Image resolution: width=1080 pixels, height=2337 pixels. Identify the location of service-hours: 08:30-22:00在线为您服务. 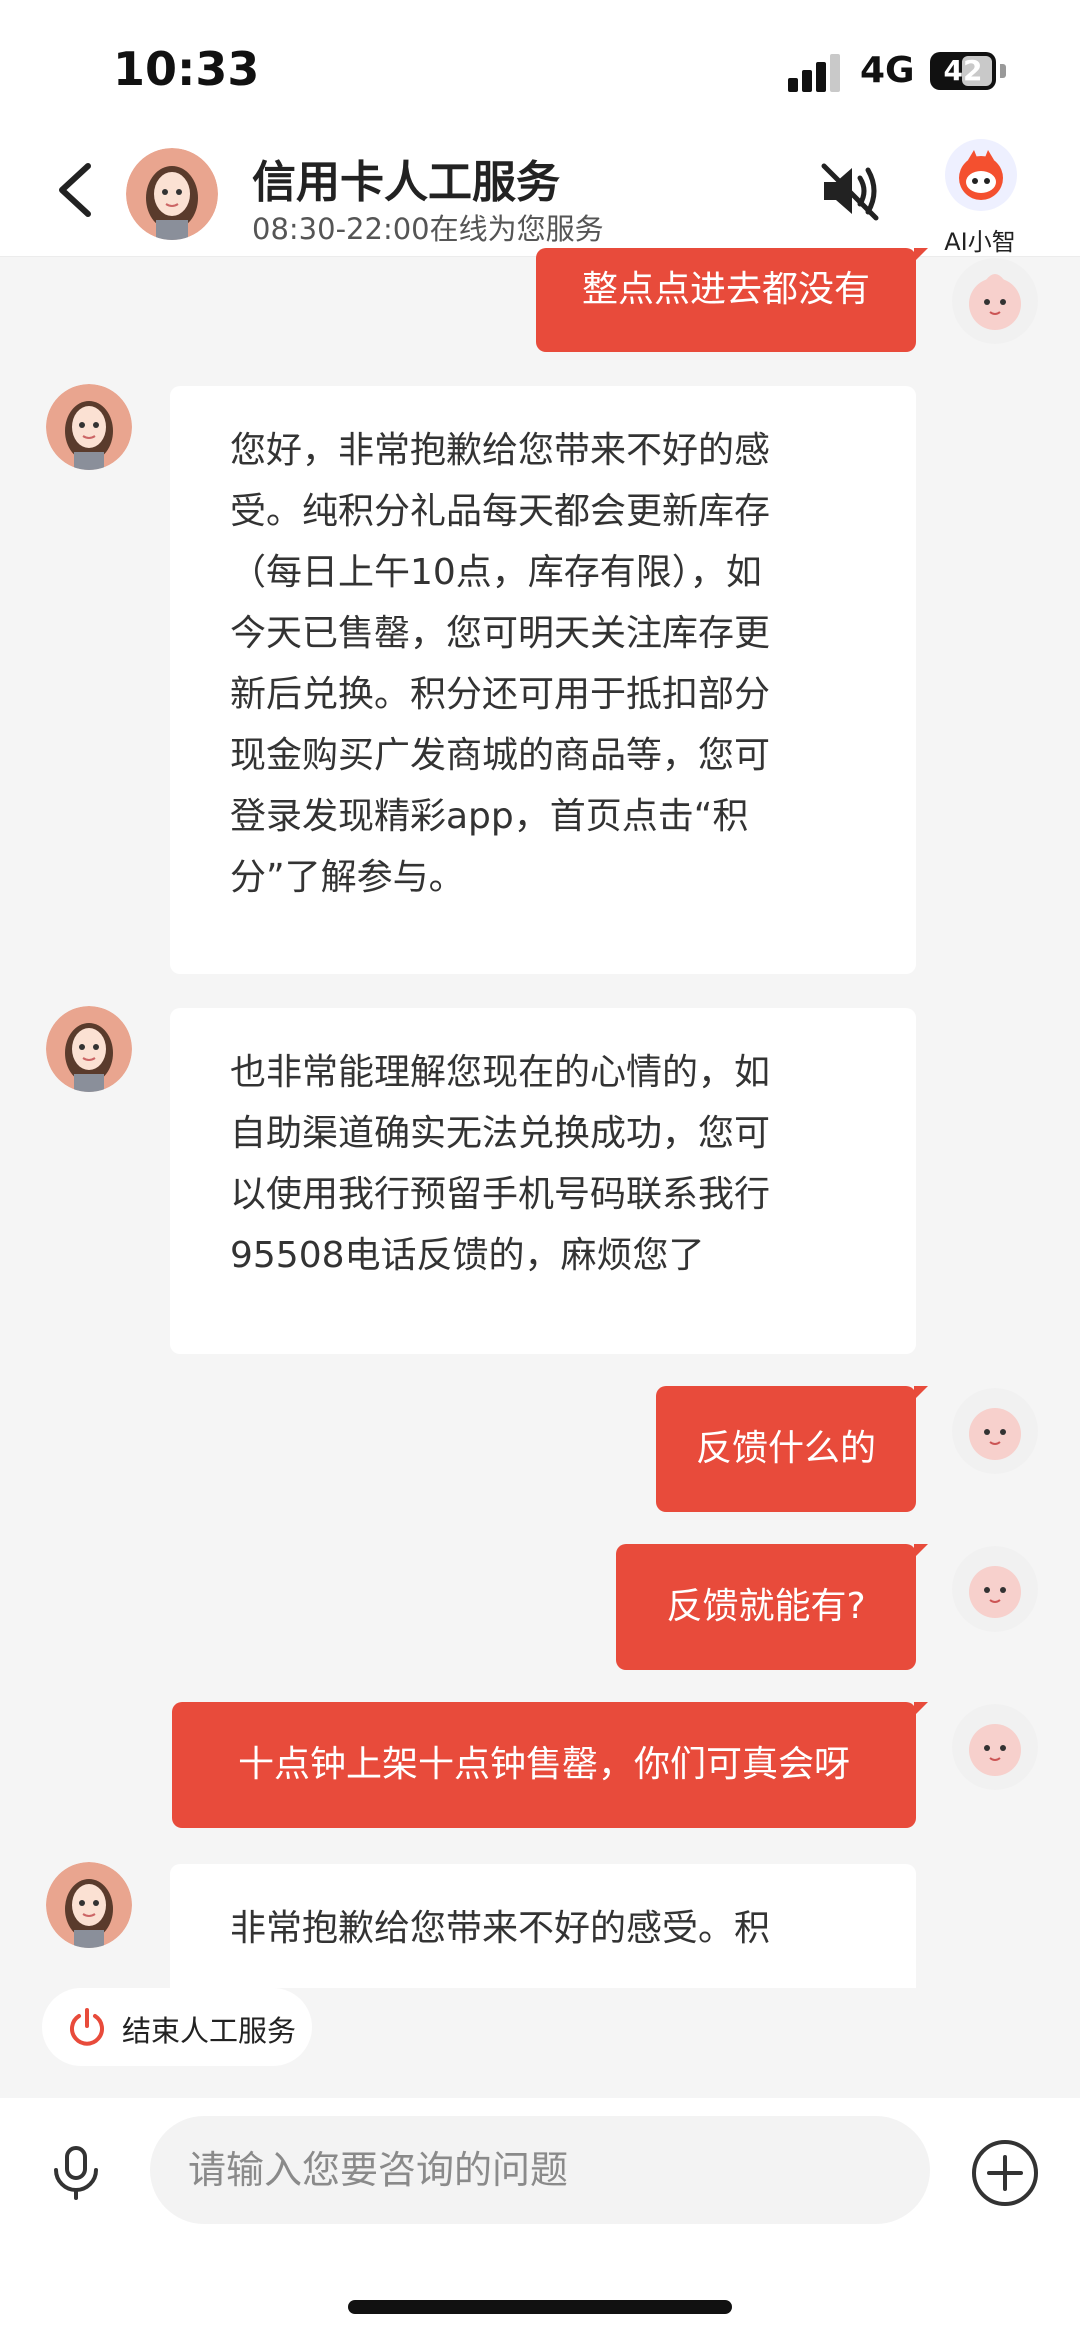
(428, 229).